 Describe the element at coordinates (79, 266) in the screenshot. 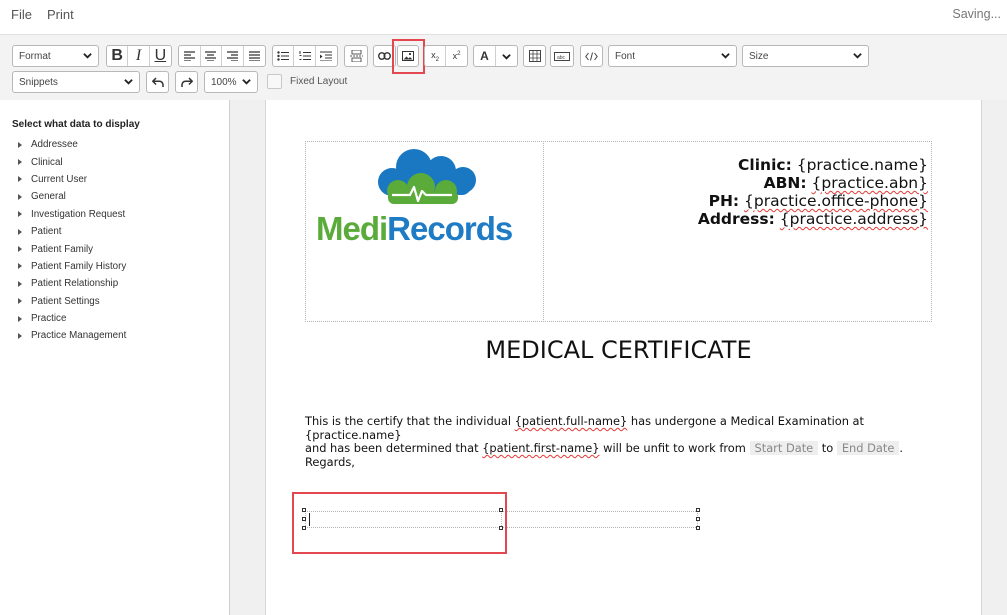

I see `sidebar-item-label: Patient Family History` at that location.